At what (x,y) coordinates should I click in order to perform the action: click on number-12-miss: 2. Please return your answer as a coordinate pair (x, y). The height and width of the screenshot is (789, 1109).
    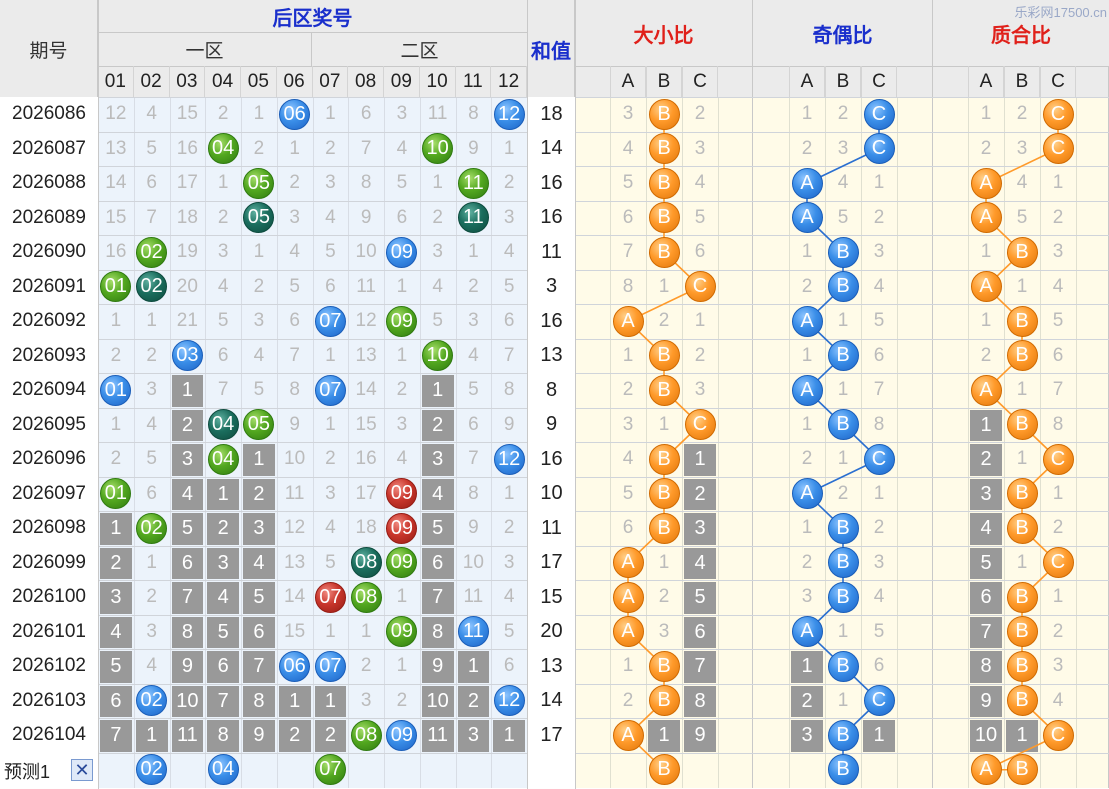
    Looking at the image, I should click on (509, 528).